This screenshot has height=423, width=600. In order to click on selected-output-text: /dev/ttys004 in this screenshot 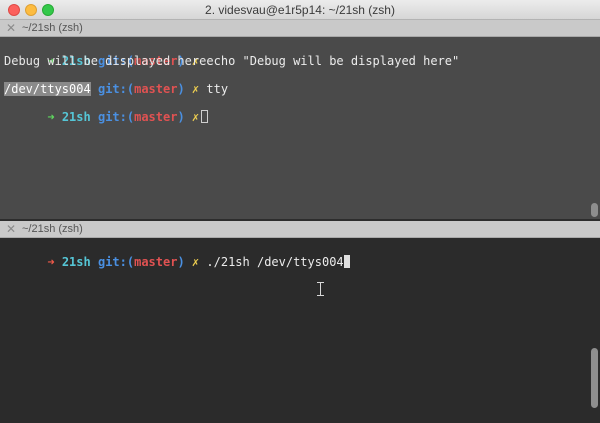, I will do `click(47, 89)`.